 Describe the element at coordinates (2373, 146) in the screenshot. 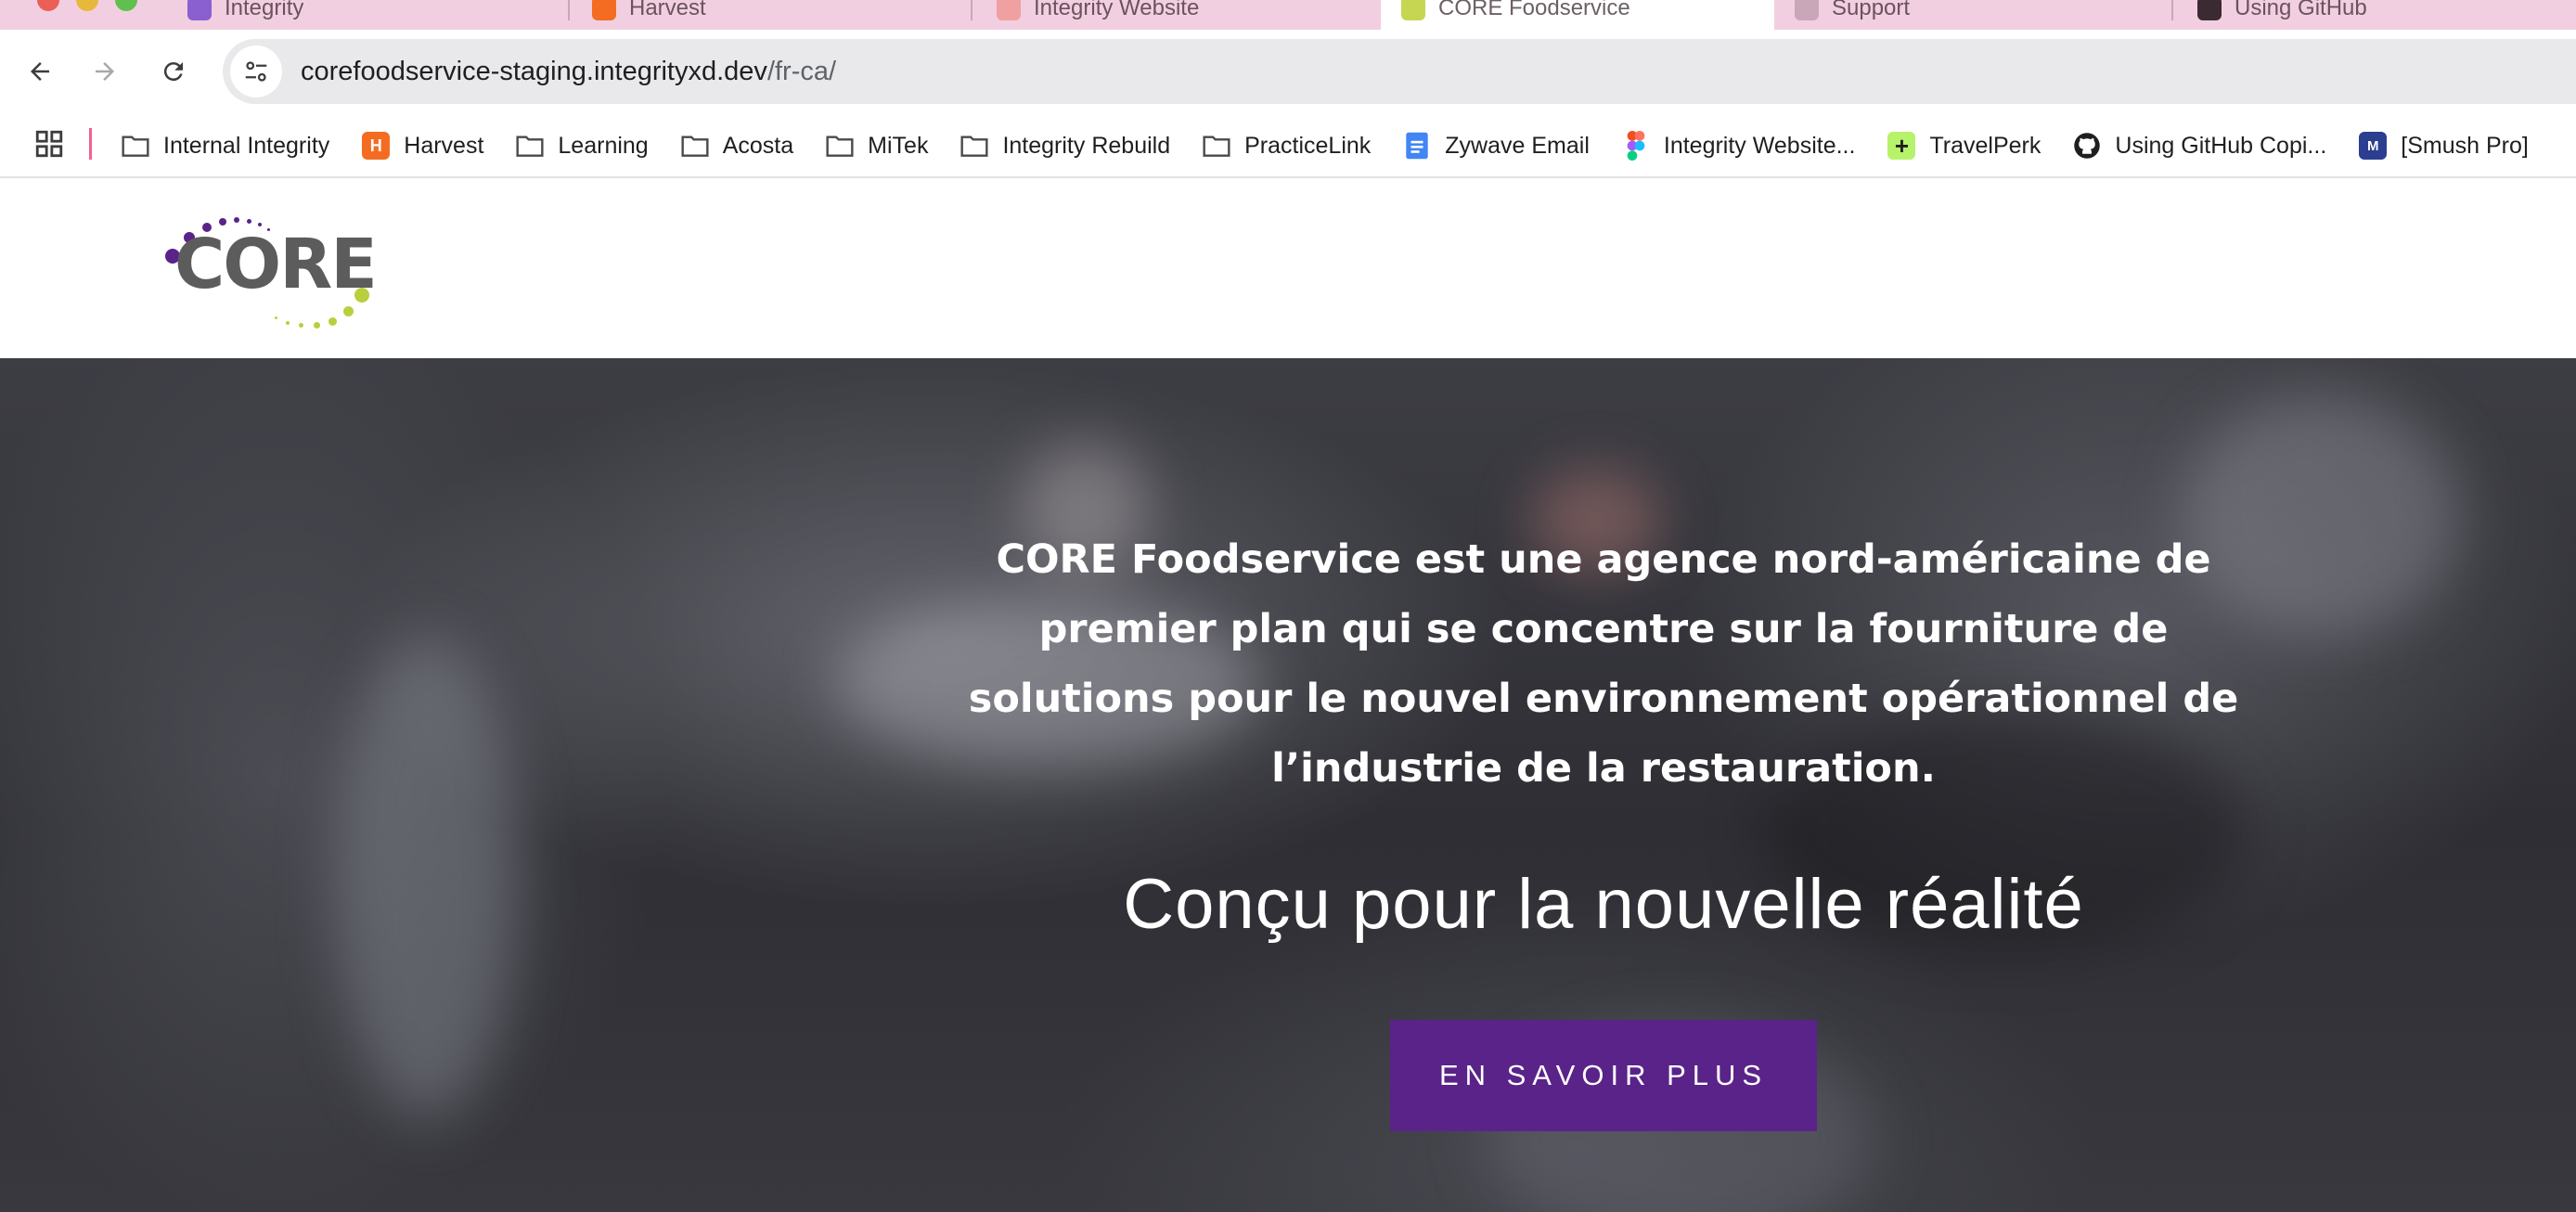

I see `smush-icon: M` at that location.